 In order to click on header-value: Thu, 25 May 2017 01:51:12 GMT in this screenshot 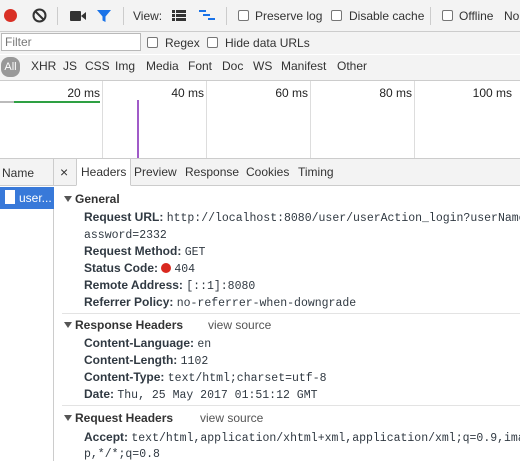, I will do `click(217, 395)`.